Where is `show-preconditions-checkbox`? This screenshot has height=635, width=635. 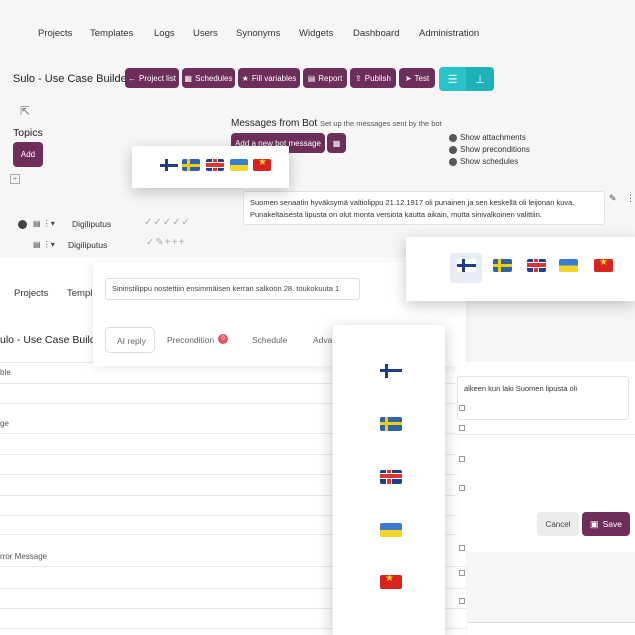 show-preconditions-checkbox is located at coordinates (453, 150).